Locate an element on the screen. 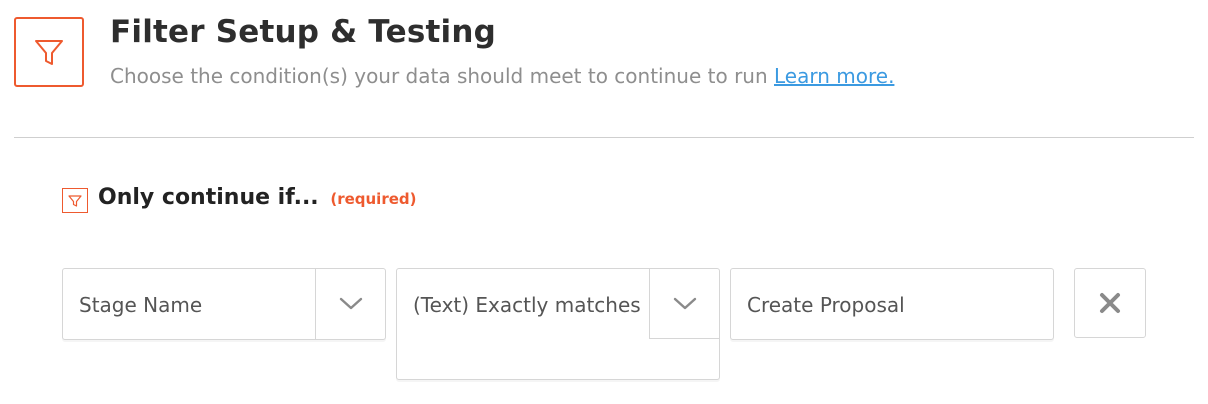 This screenshot has width=1208, height=404. operator-select: (Text) Exactly matches is located at coordinates (558, 324).